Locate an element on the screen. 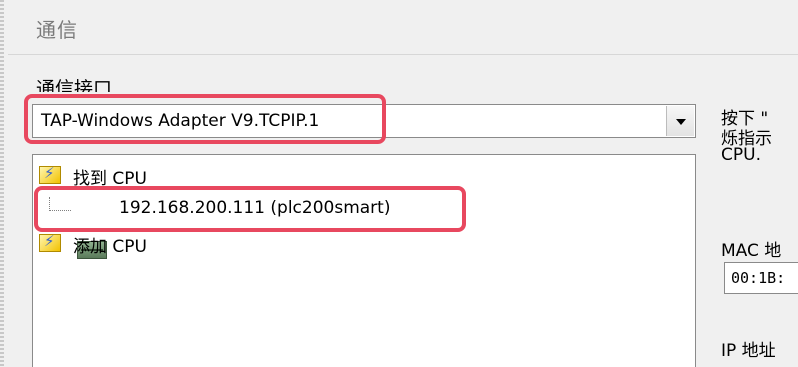  window-left-edge is located at coordinates (2, 183).